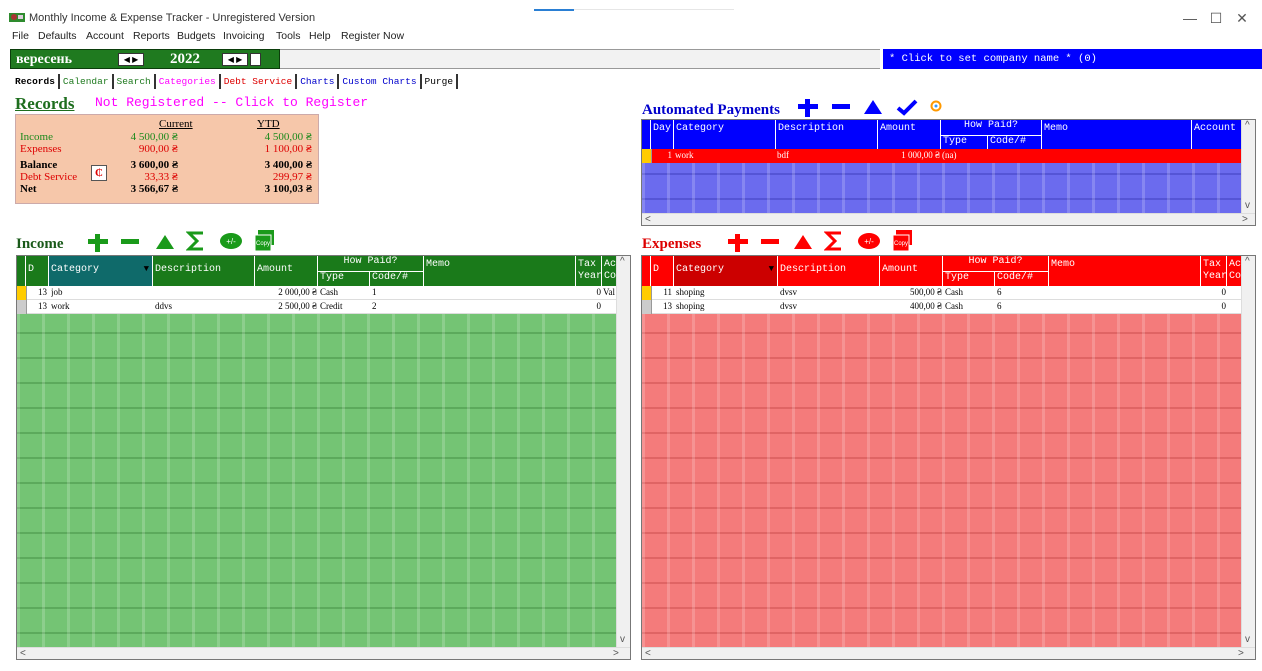  What do you see at coordinates (255, 59) in the screenshot?
I see `calendar-icon` at bounding box center [255, 59].